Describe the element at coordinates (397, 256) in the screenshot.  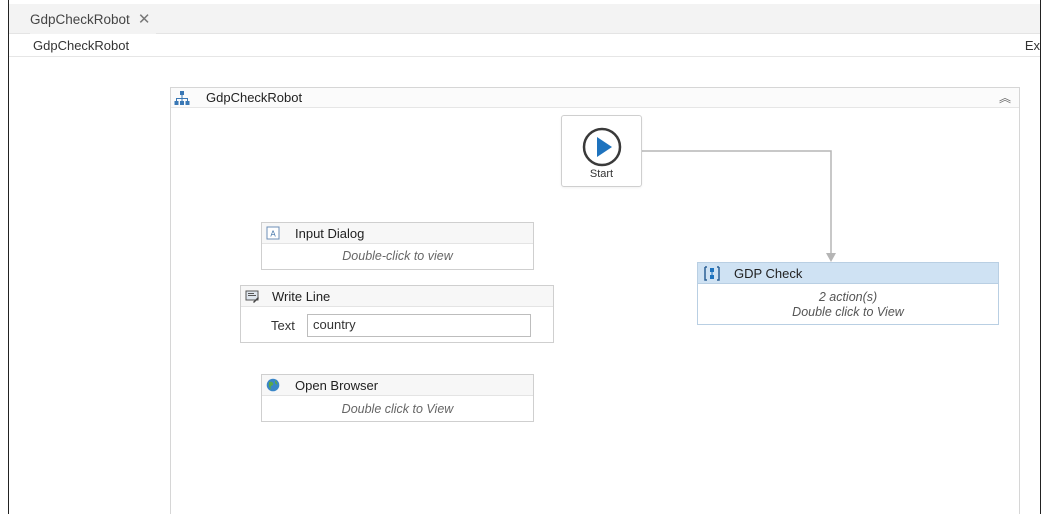
I see `input-dialog-hint: Double-click to view` at that location.